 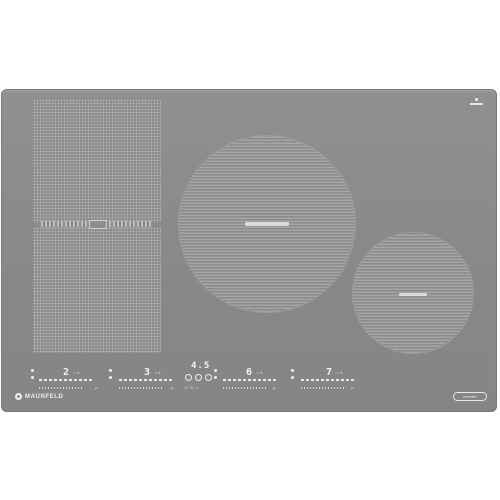 What do you see at coordinates (250, 372) in the screenshot?
I see `zone-display: 6` at bounding box center [250, 372].